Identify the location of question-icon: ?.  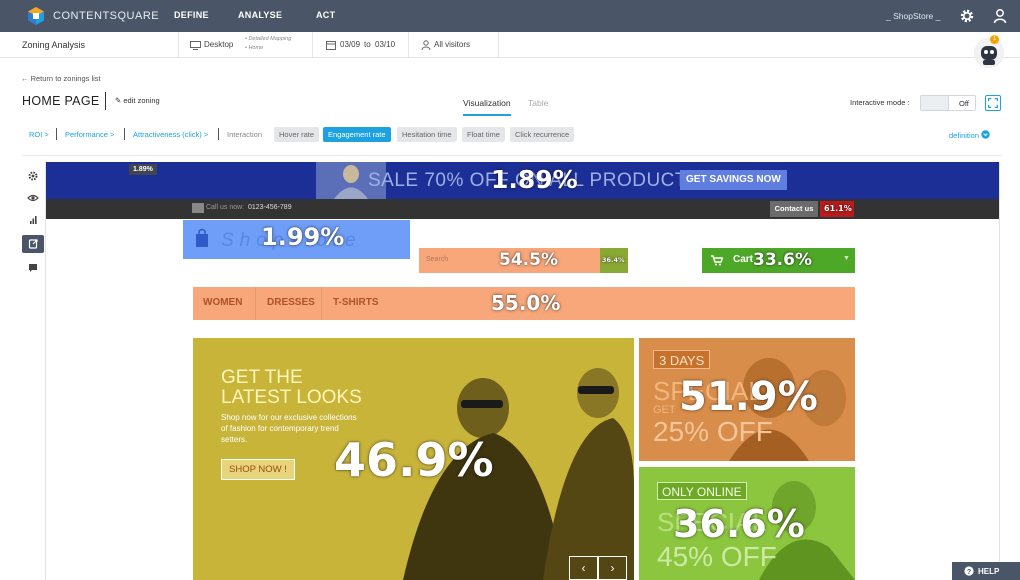
(969, 571).